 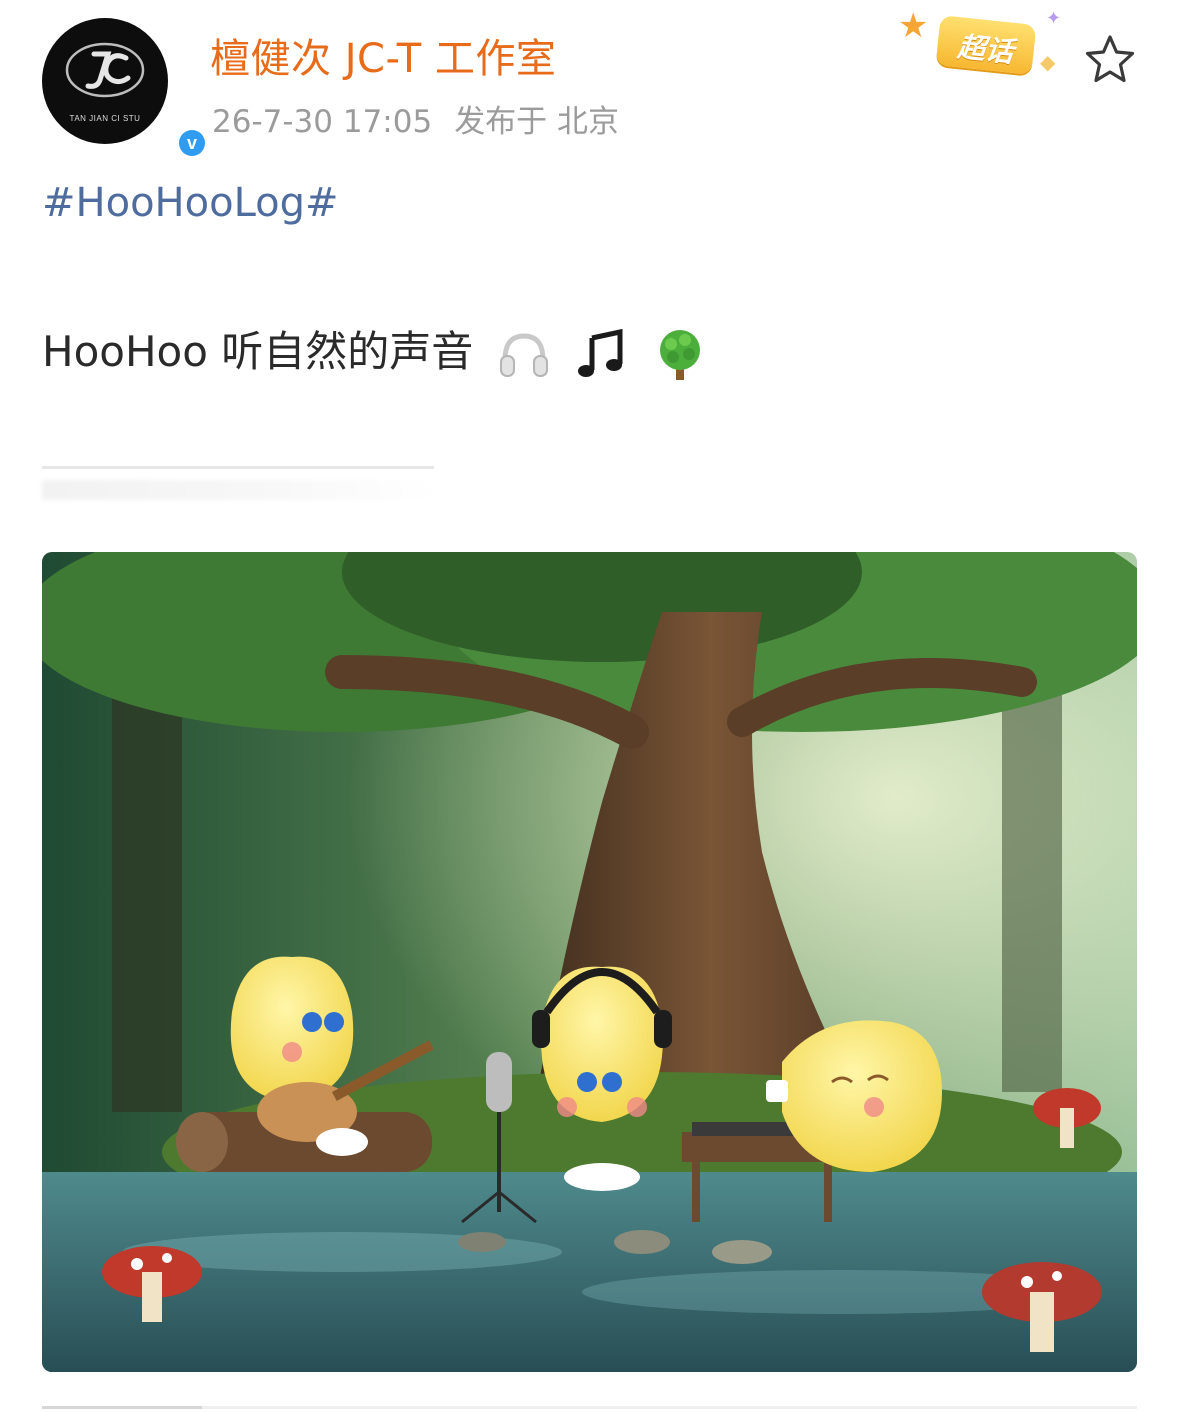 What do you see at coordinates (258, 351) in the screenshot?
I see `post-text: HooHoo 听自然的声音` at bounding box center [258, 351].